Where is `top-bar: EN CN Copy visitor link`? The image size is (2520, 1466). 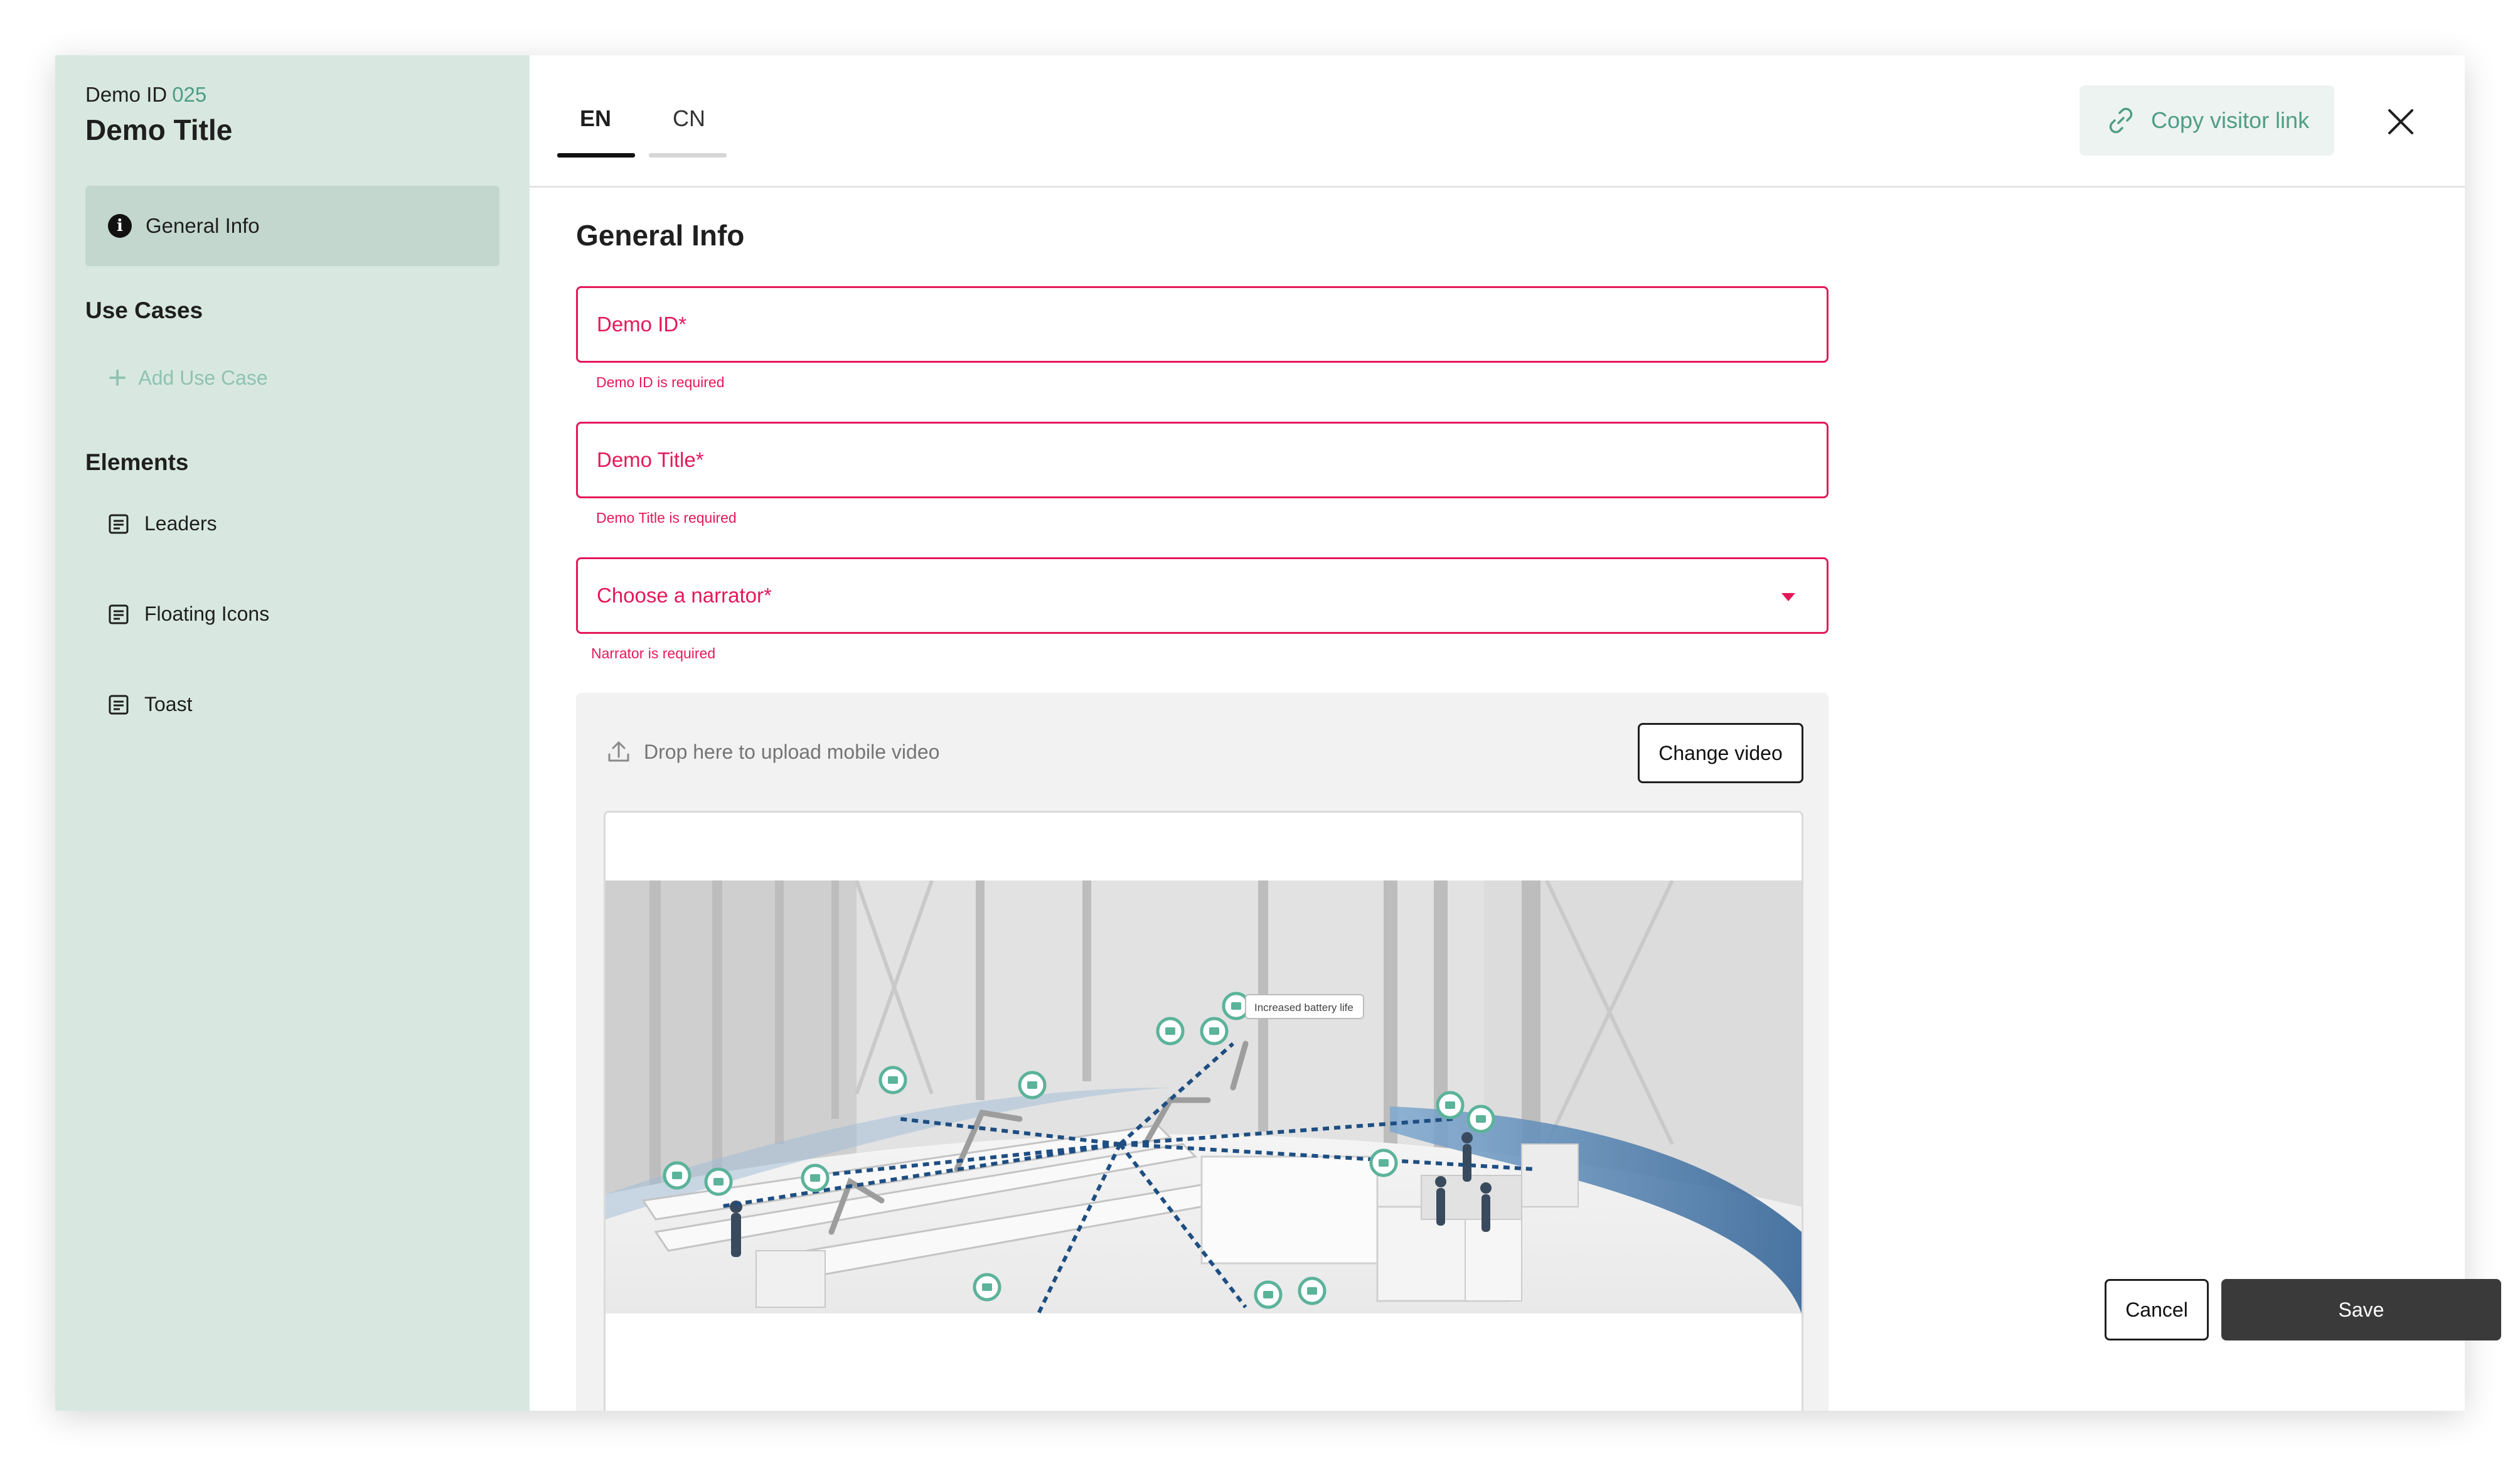
top-bar: EN CN Copy visitor link is located at coordinates (1497, 122).